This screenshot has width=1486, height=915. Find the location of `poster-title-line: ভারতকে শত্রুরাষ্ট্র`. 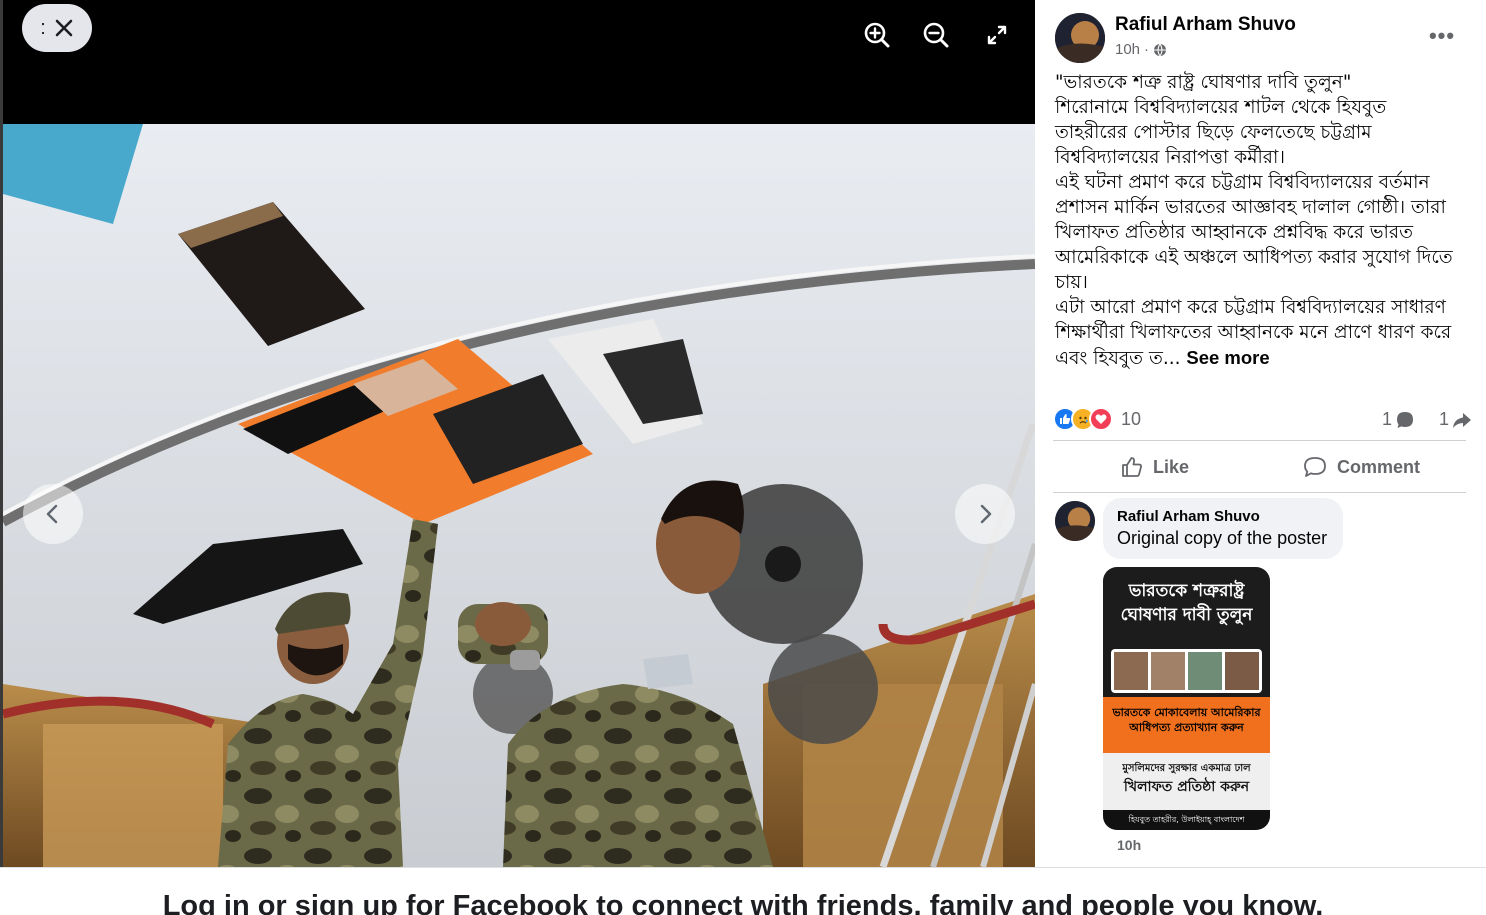

poster-title-line: ভারতকে শত্রুরাষ্ট্র is located at coordinates (1186, 591).